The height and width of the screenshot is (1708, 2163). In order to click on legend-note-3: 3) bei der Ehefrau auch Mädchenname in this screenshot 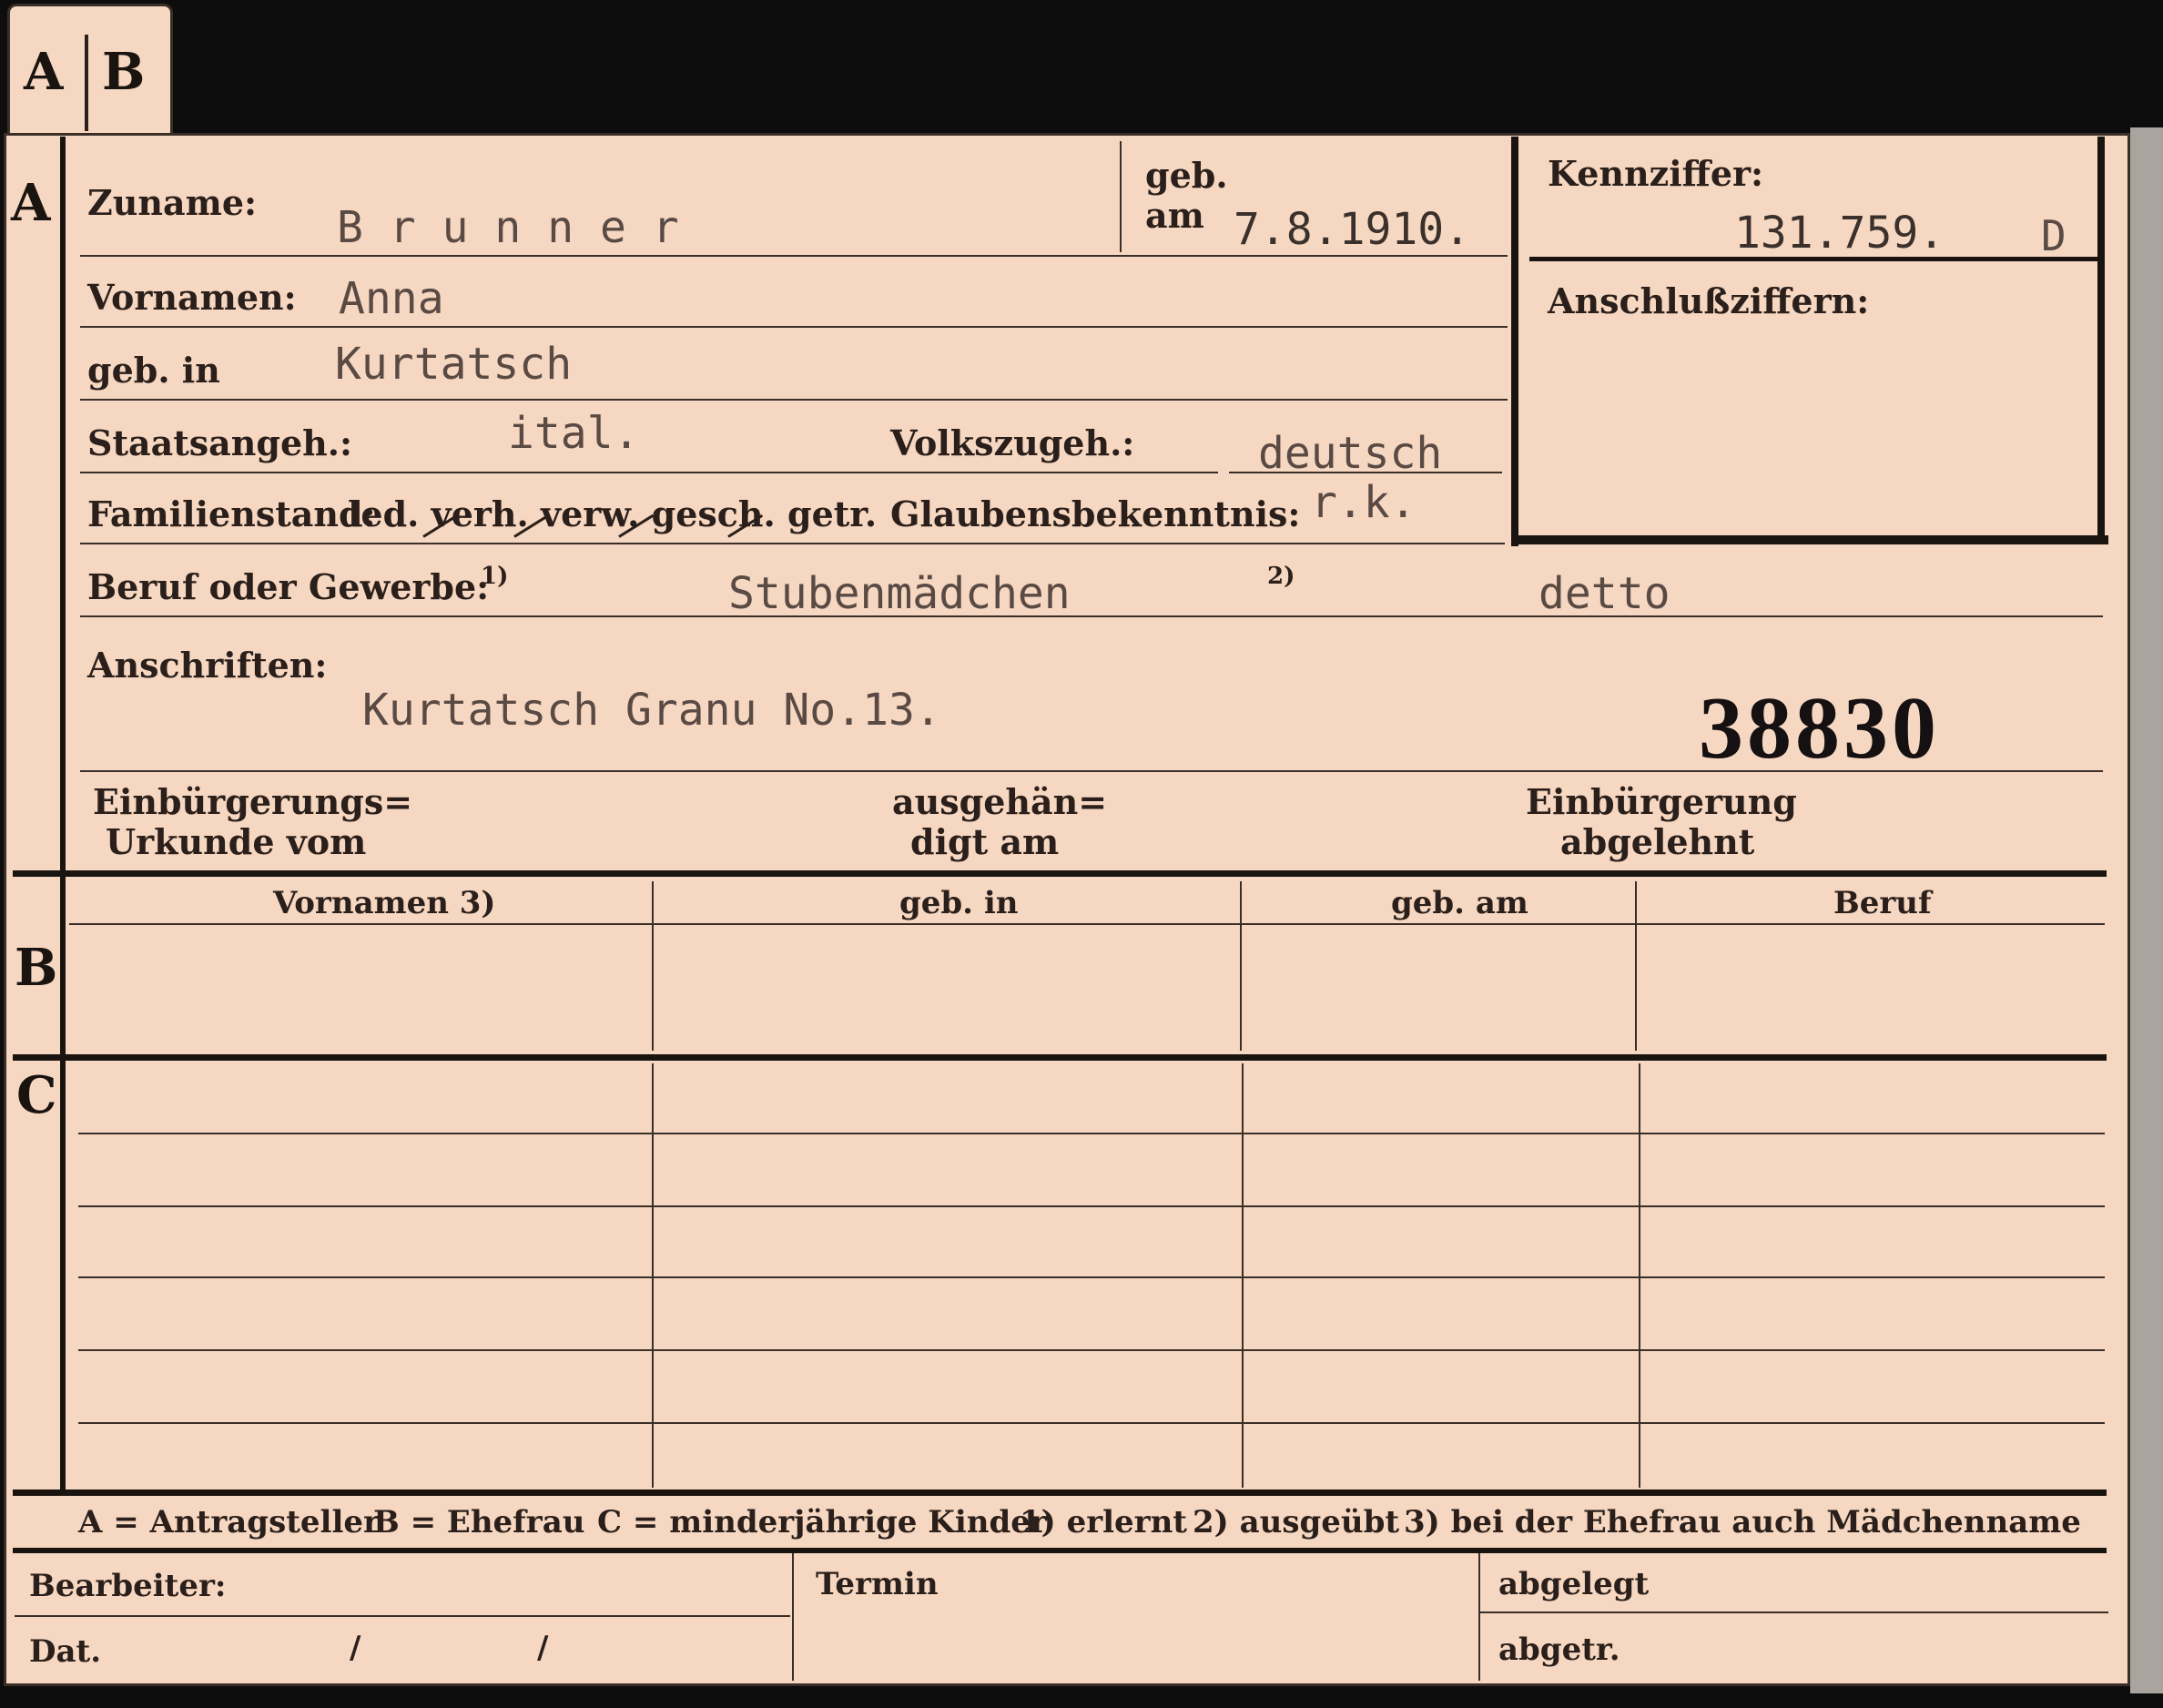, I will do `click(1742, 1522)`.